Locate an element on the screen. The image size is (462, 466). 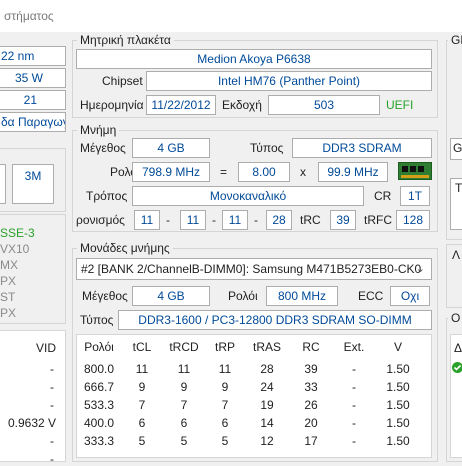
chipset-value: Intel HM76 (Panther Point) is located at coordinates (289, 81).